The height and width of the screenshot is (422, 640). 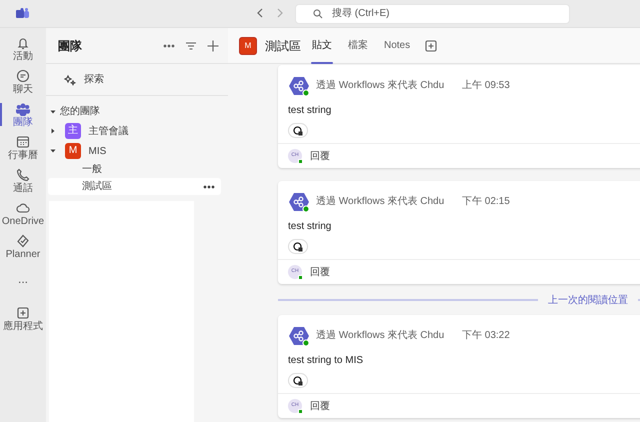 I want to click on post-time: 上午 09:53, so click(x=486, y=85).